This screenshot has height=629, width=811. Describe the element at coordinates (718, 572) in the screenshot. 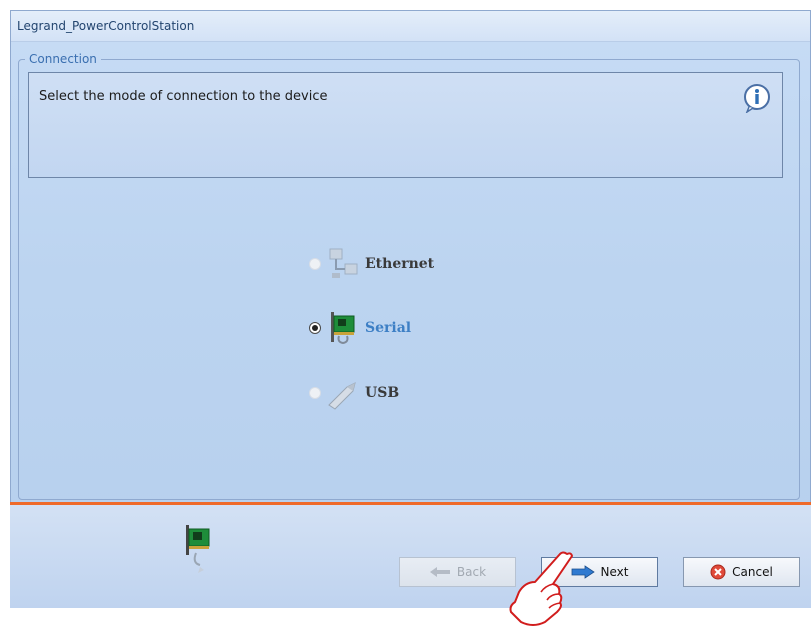

I see `cancel-icon` at that location.